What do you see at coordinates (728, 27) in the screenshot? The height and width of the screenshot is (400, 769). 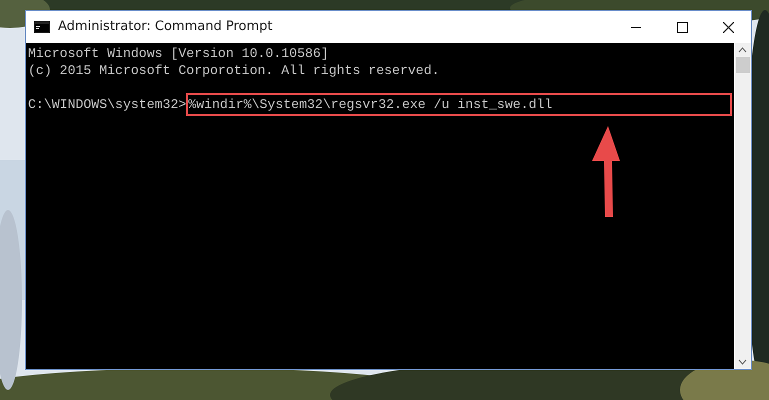 I see `close-icon` at bounding box center [728, 27].